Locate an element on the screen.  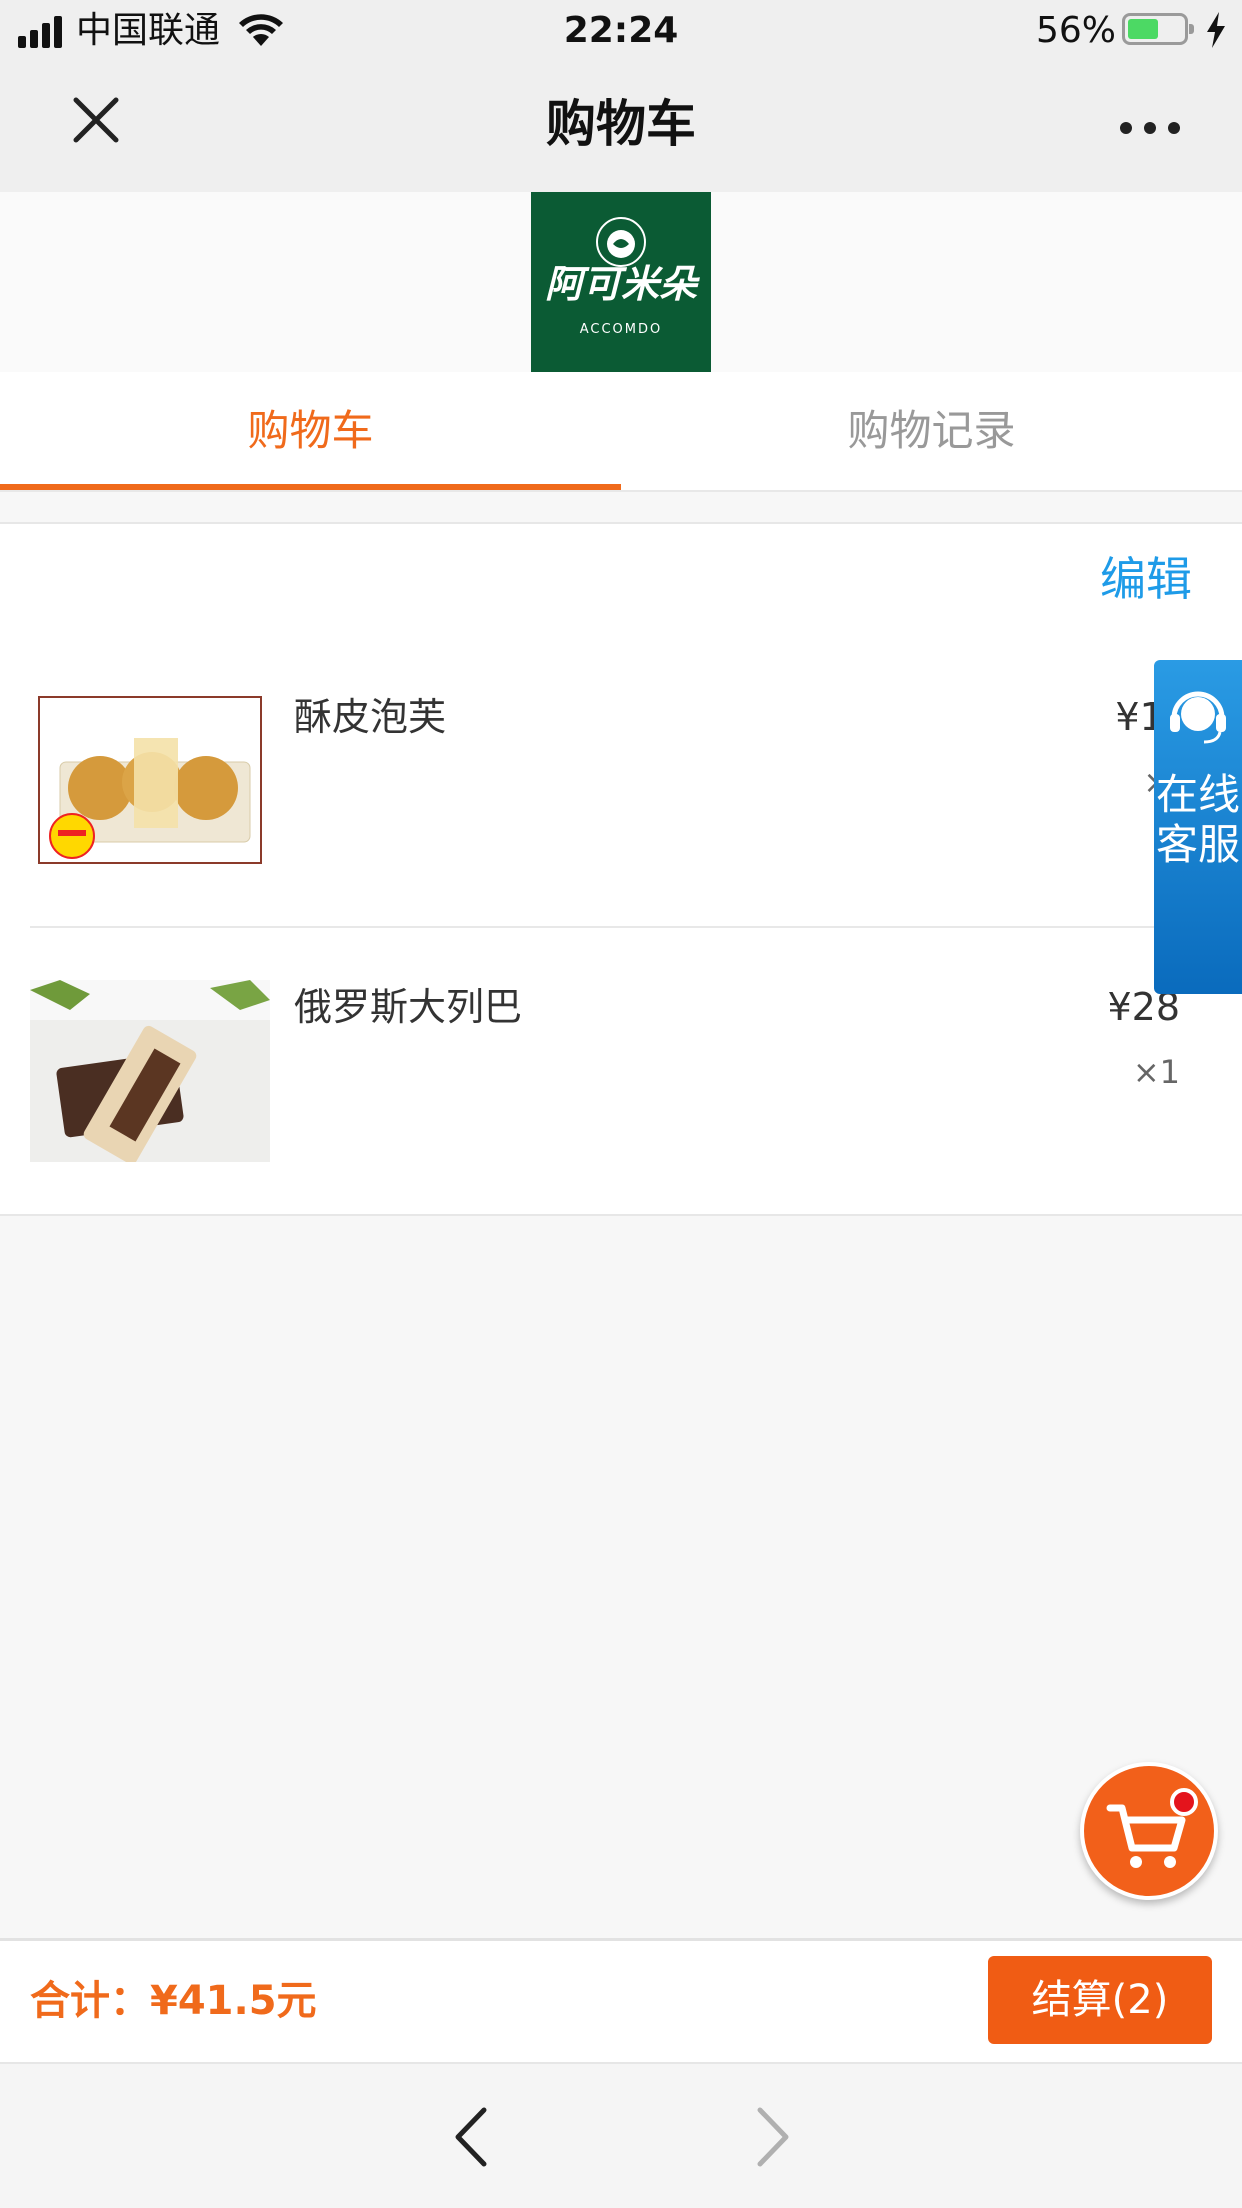
floating-cart-button is located at coordinates (1149, 1831).